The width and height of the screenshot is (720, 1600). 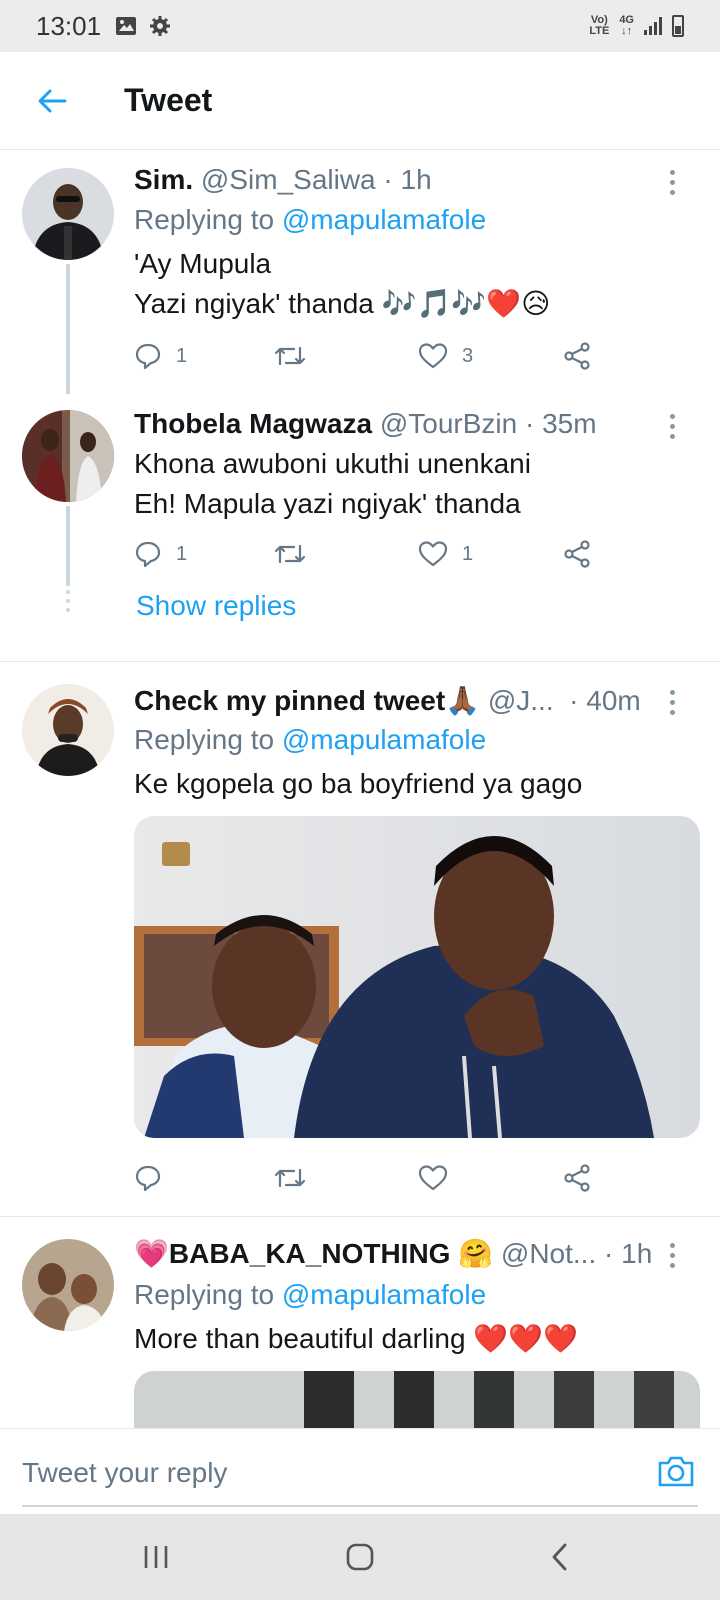 I want to click on network-type: 4G ↓↑, so click(x=626, y=25).